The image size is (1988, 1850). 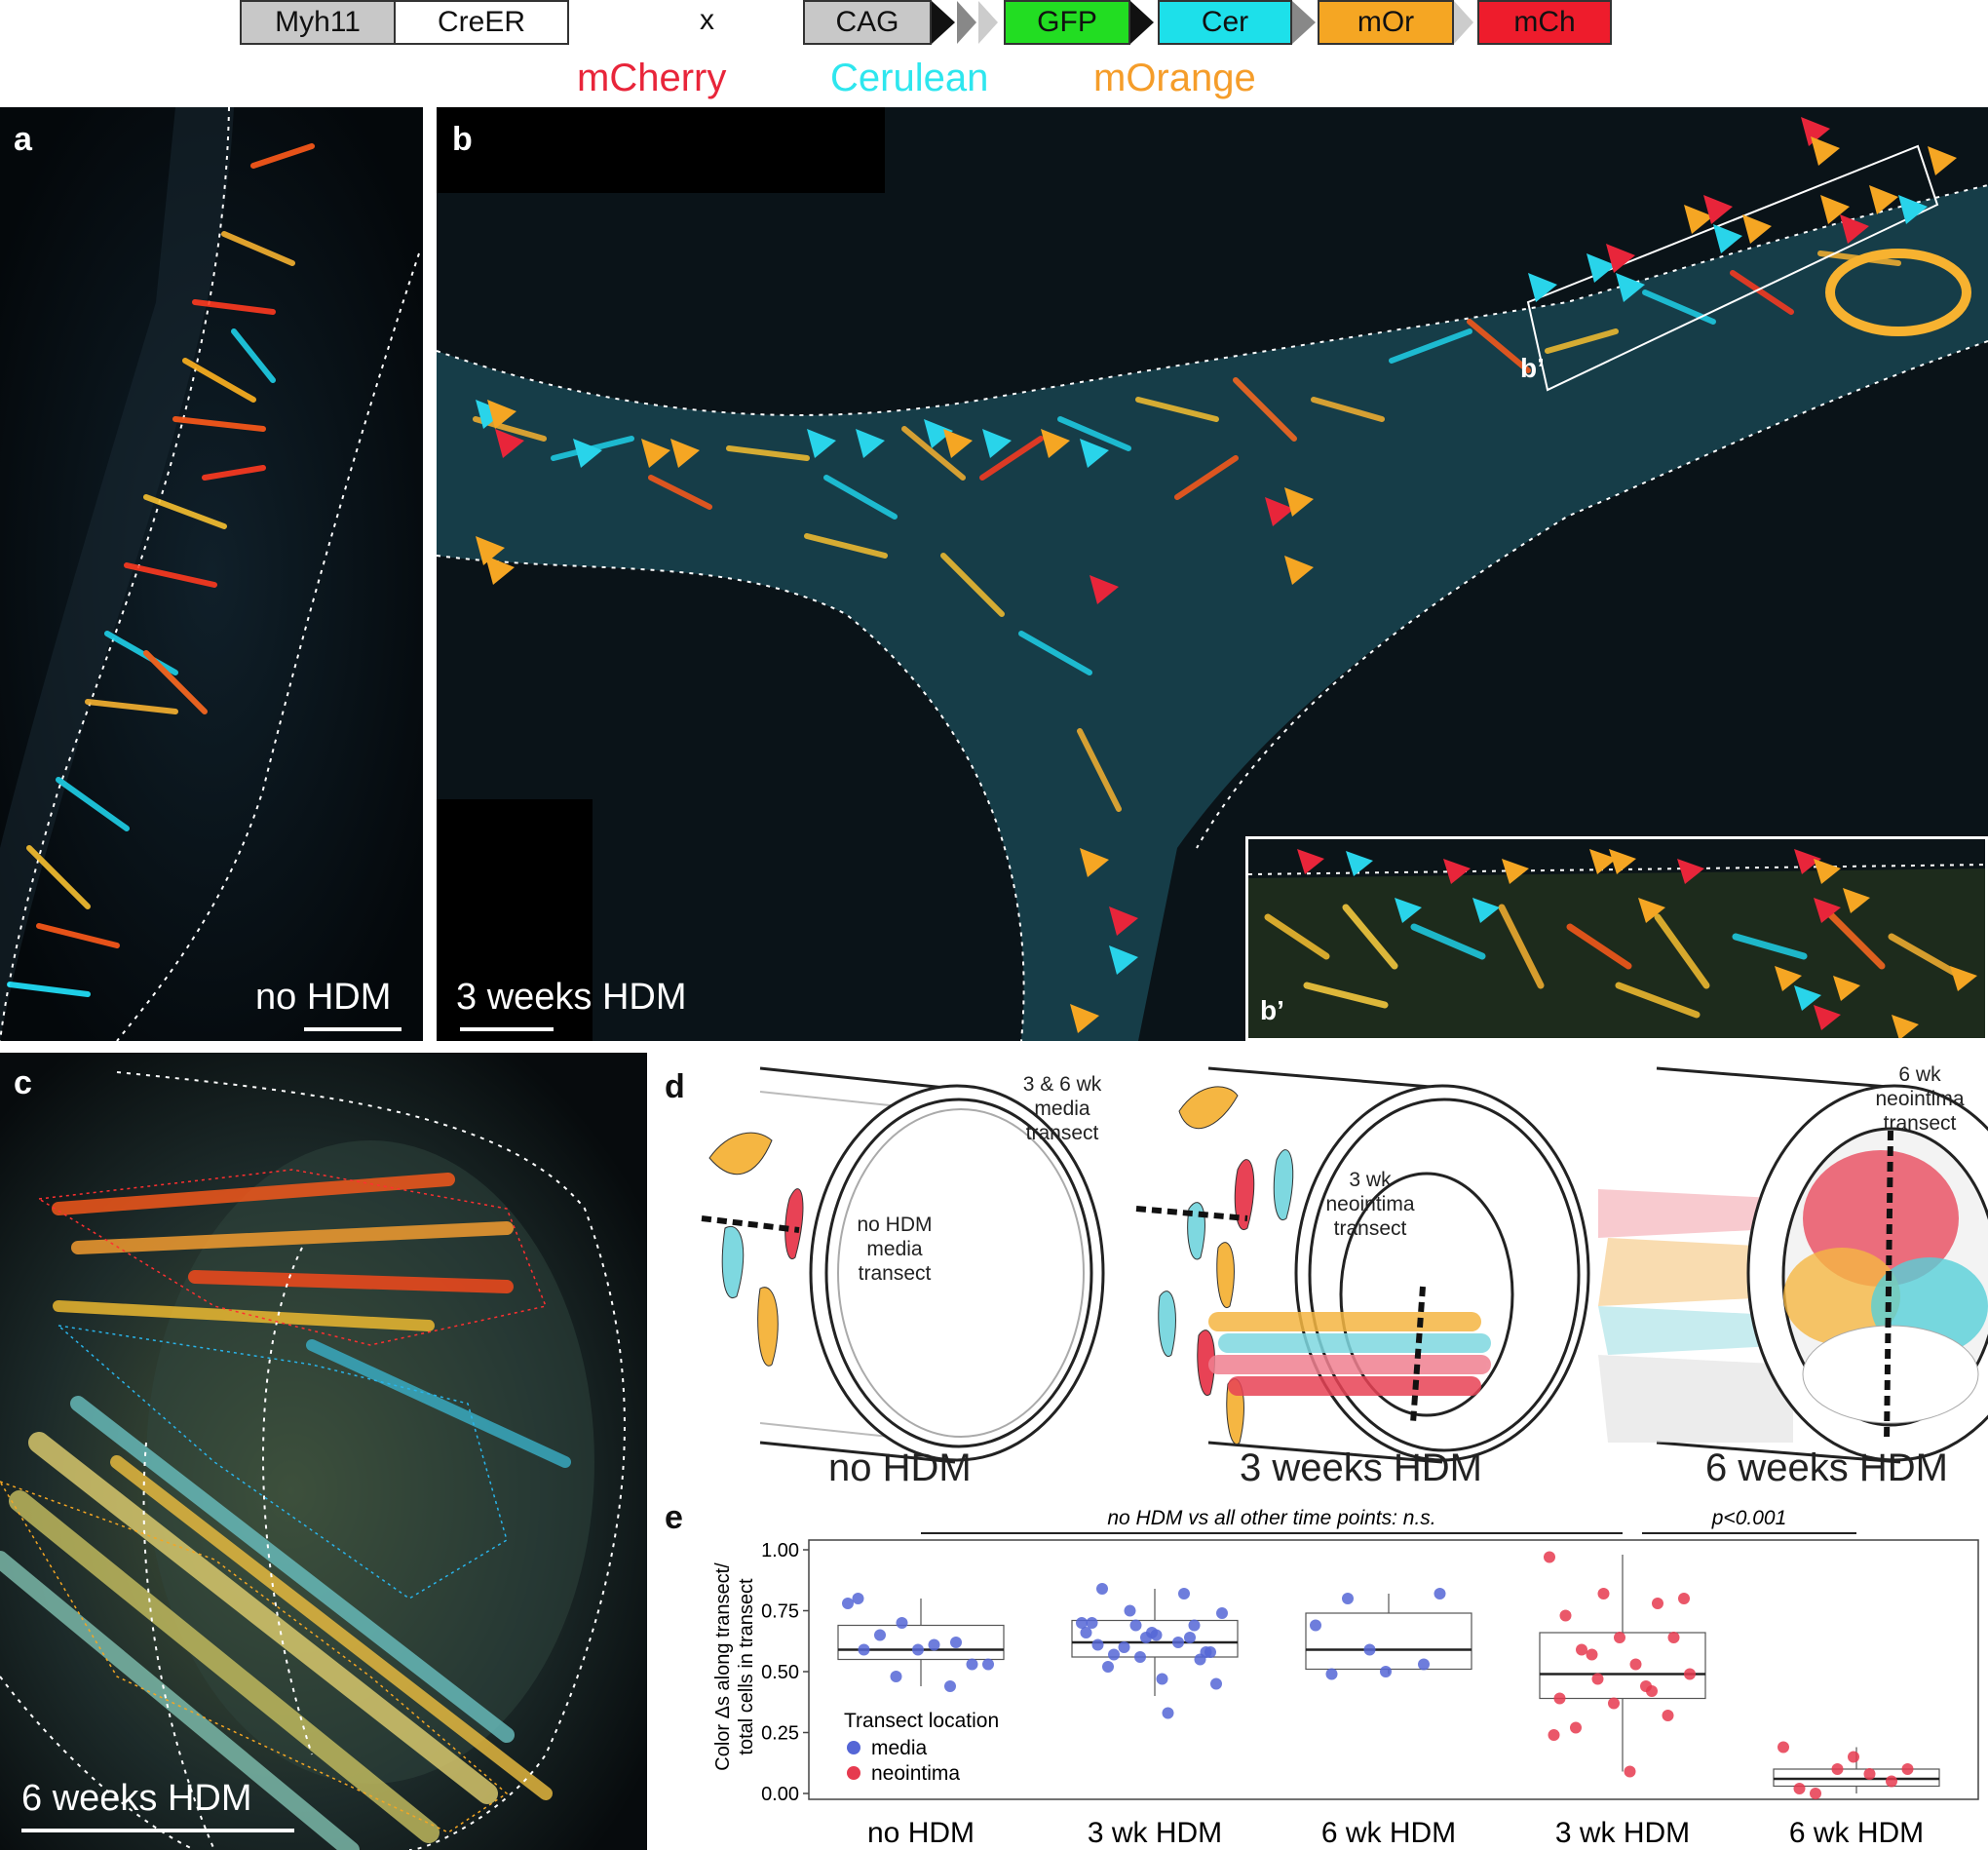 I want to click on panel-c-micrograph: c 6 weeks HDM, so click(x=324, y=1451).